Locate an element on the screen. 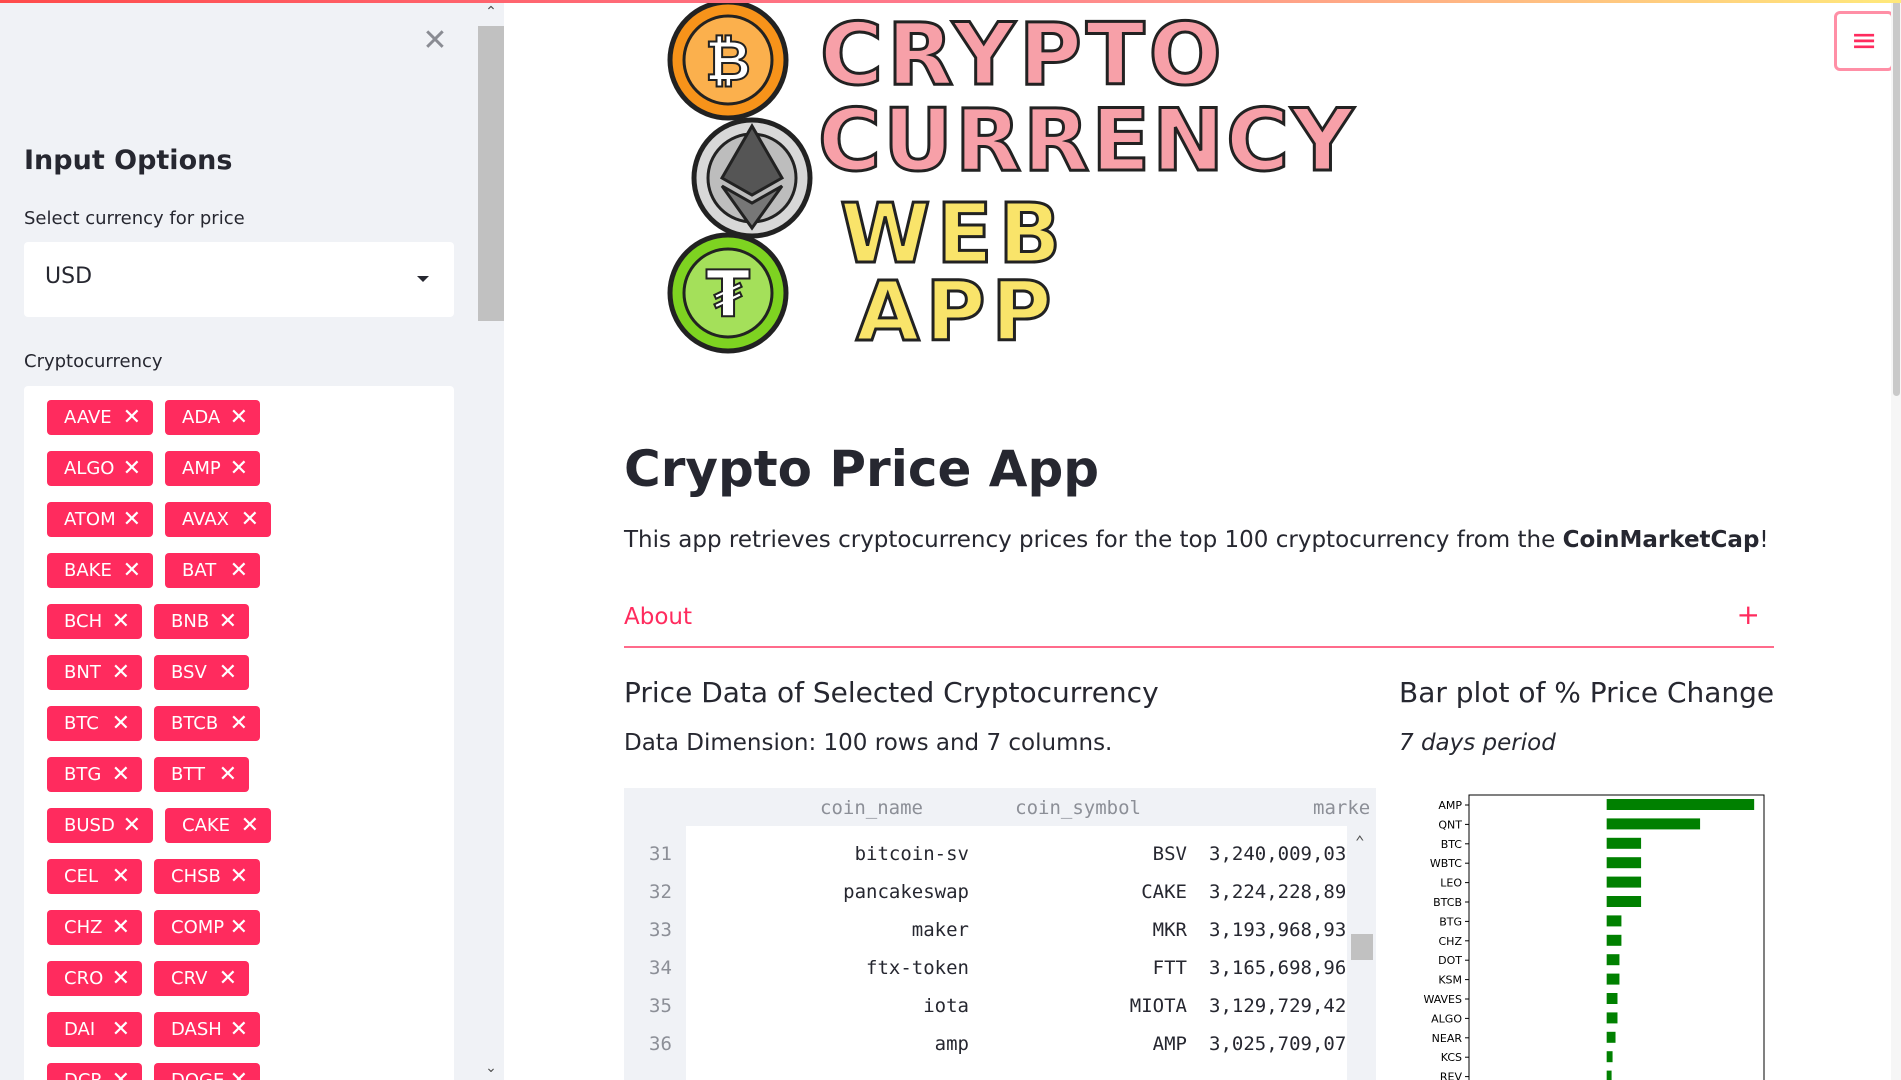 The image size is (1901, 1080). crypto-tag-bsv: BSV ✕ is located at coordinates (201, 672).